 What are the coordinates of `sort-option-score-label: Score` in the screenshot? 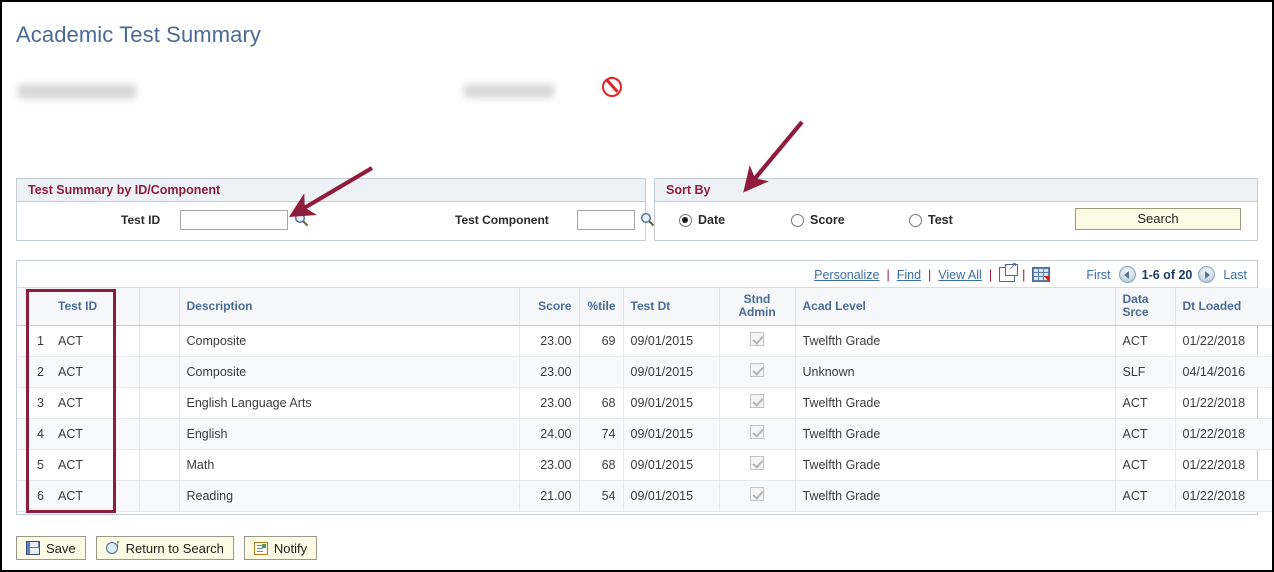 It's located at (827, 220).